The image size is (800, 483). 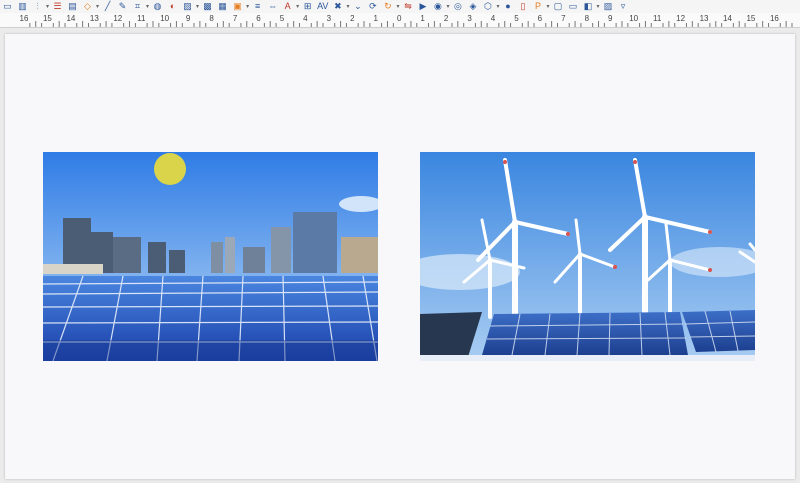 I want to click on filter-icon: ◍, so click(x=157, y=6).